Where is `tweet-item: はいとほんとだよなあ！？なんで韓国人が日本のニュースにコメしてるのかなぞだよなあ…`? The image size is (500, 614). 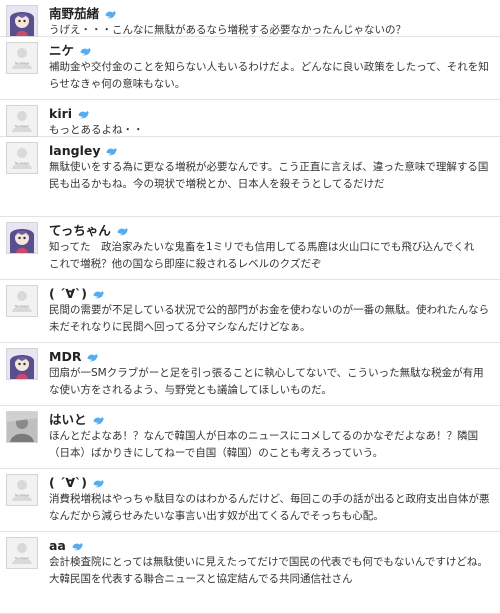 tweet-item: はいとほんとだよなあ！？なんで韓国人が日本のニュースにコメしてるのかなぞだよなあ… is located at coordinates (250, 437).